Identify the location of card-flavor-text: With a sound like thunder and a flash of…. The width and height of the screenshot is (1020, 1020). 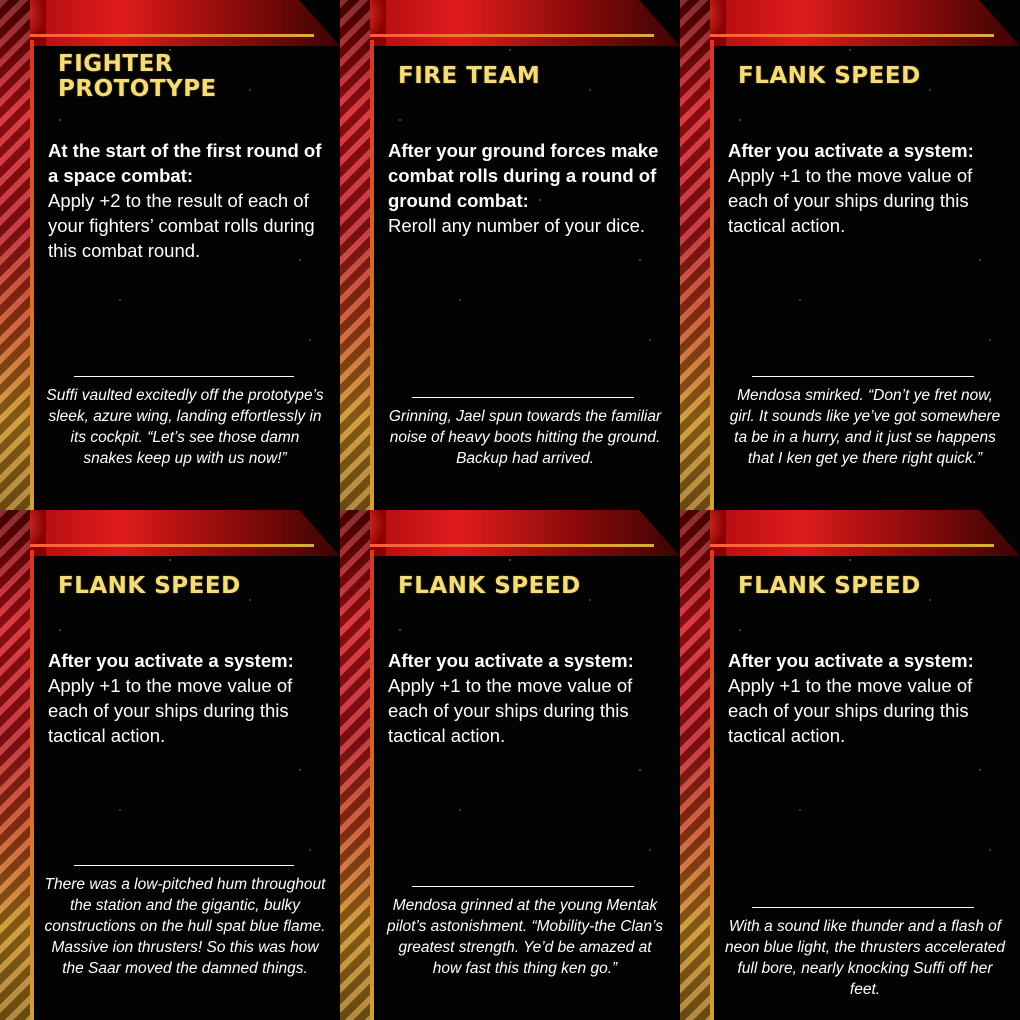
(865, 958).